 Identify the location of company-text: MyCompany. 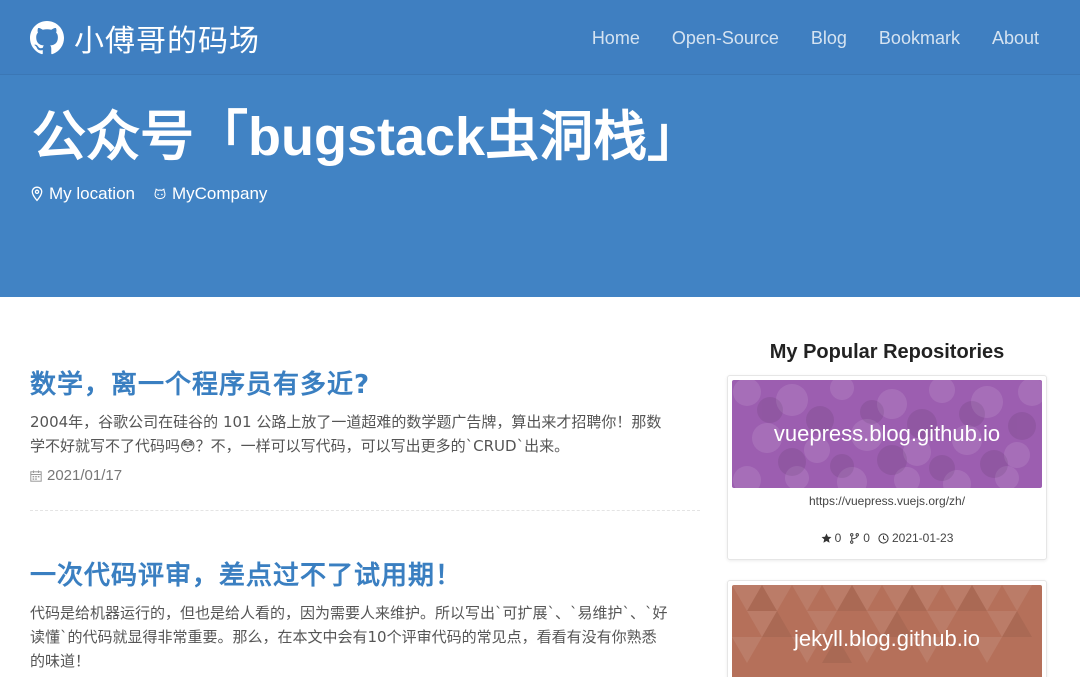
(219, 193).